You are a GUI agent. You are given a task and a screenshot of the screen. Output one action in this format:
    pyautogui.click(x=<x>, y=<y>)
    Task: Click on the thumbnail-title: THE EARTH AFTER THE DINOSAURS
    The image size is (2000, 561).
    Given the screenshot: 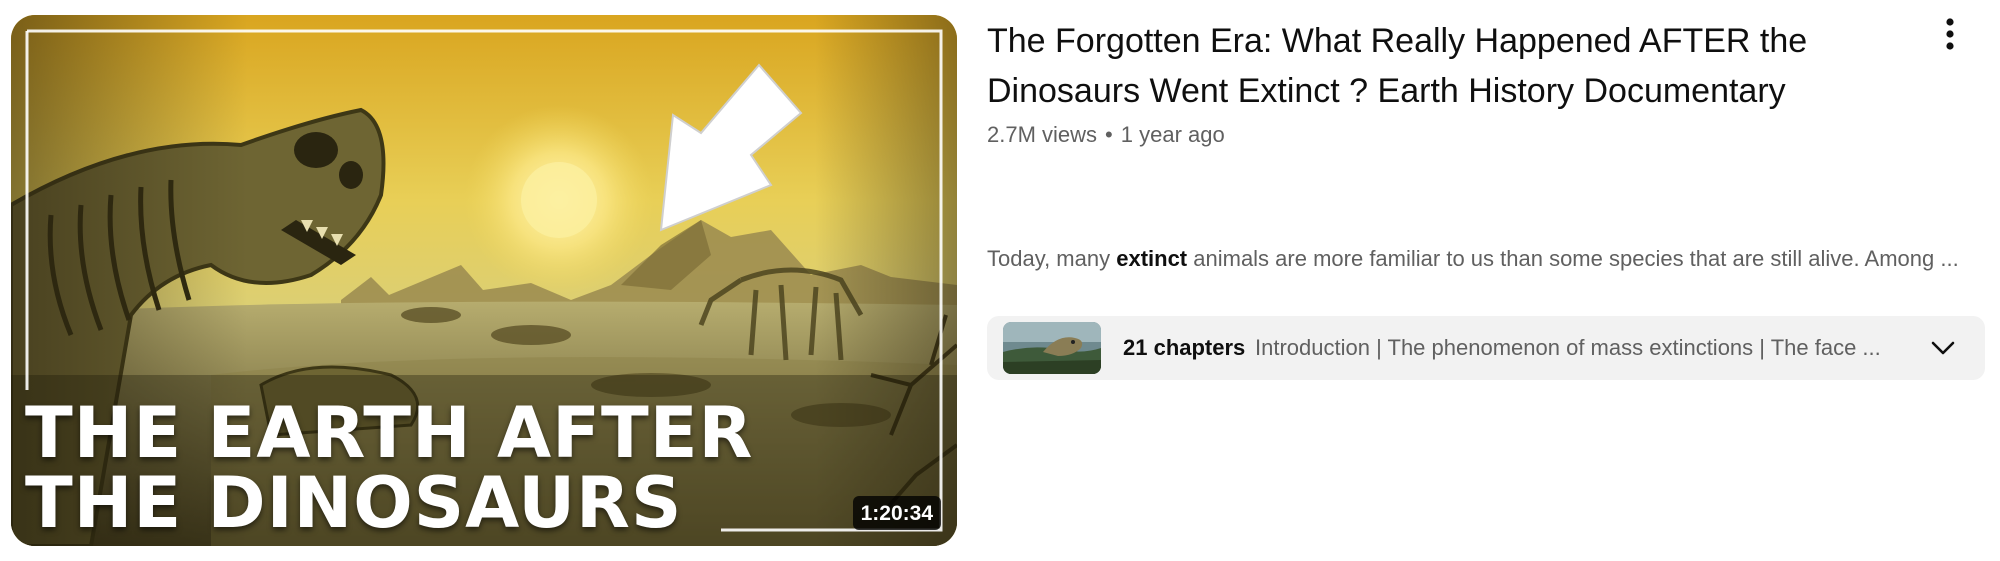 What is the action you would take?
    pyautogui.click(x=389, y=468)
    